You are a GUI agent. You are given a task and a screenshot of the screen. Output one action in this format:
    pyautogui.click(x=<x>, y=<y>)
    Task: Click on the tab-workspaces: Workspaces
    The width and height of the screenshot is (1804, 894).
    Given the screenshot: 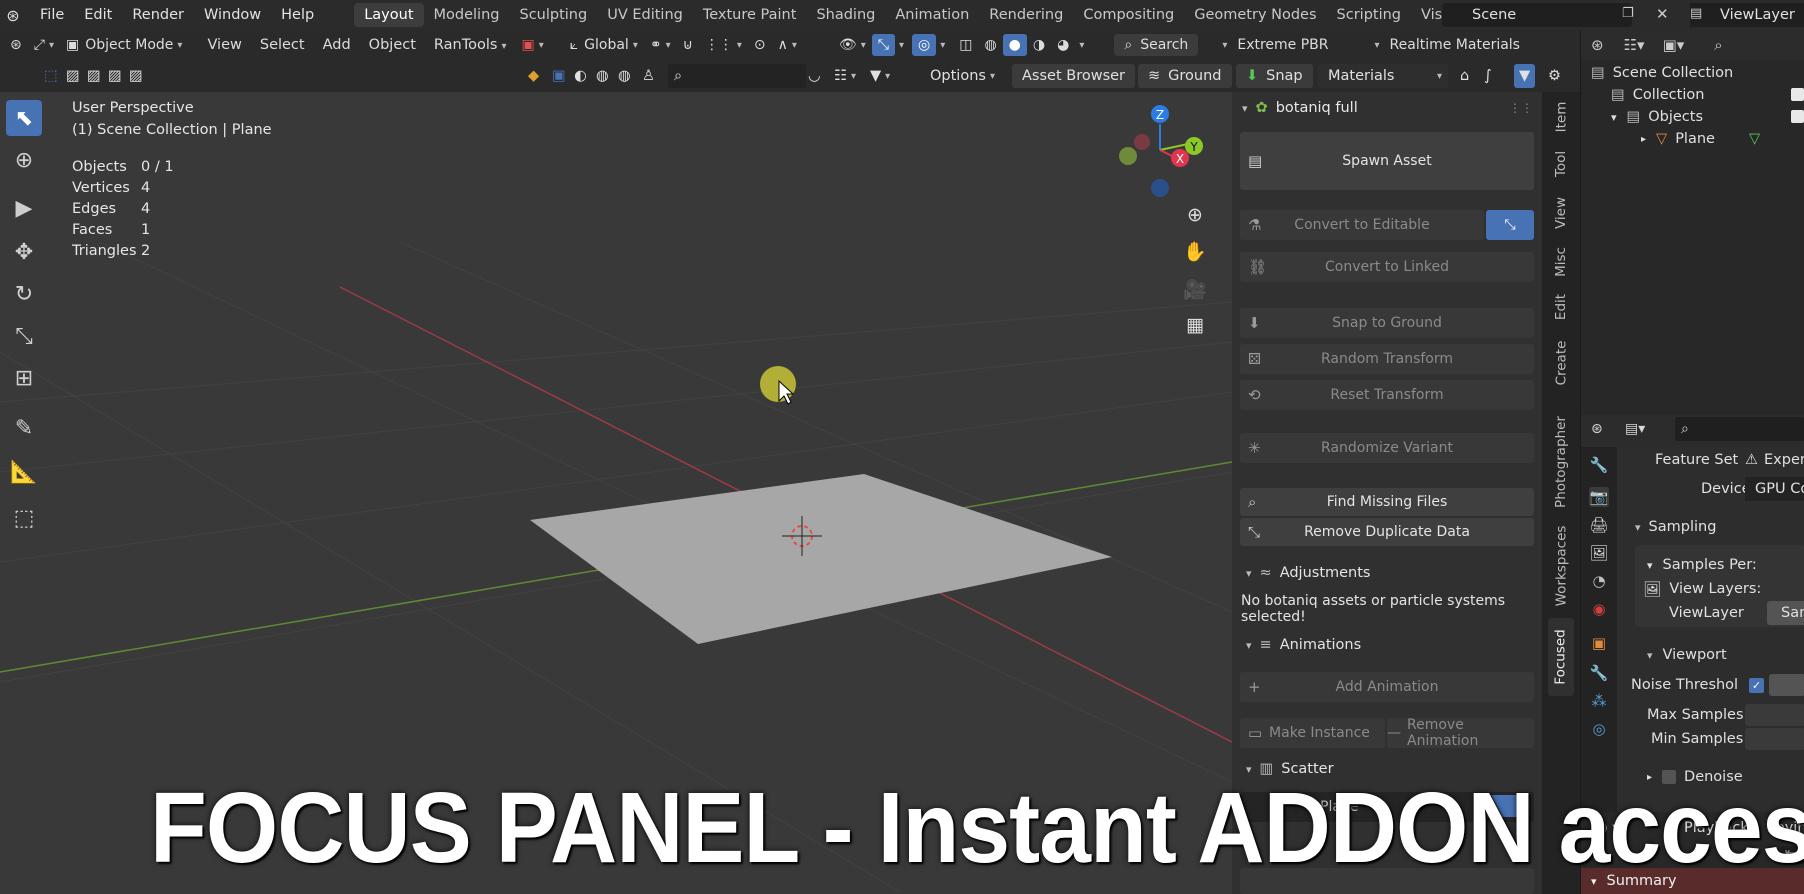 What is the action you would take?
    pyautogui.click(x=1561, y=566)
    